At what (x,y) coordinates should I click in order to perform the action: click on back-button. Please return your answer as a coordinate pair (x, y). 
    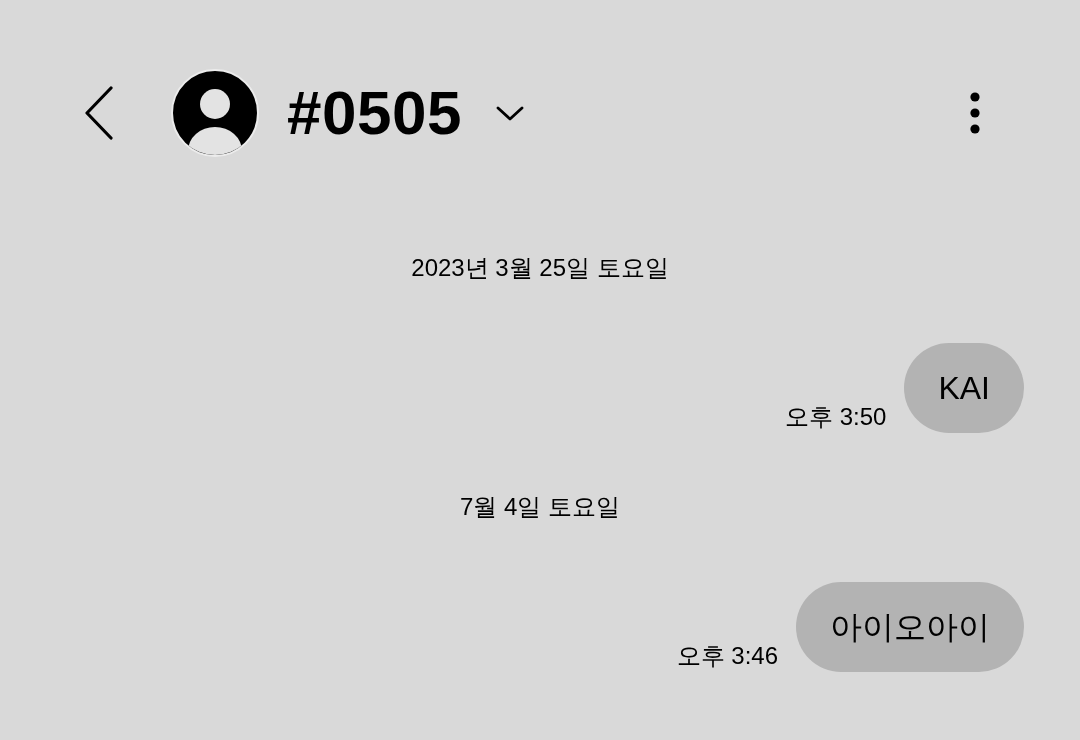
    Looking at the image, I should click on (99, 113).